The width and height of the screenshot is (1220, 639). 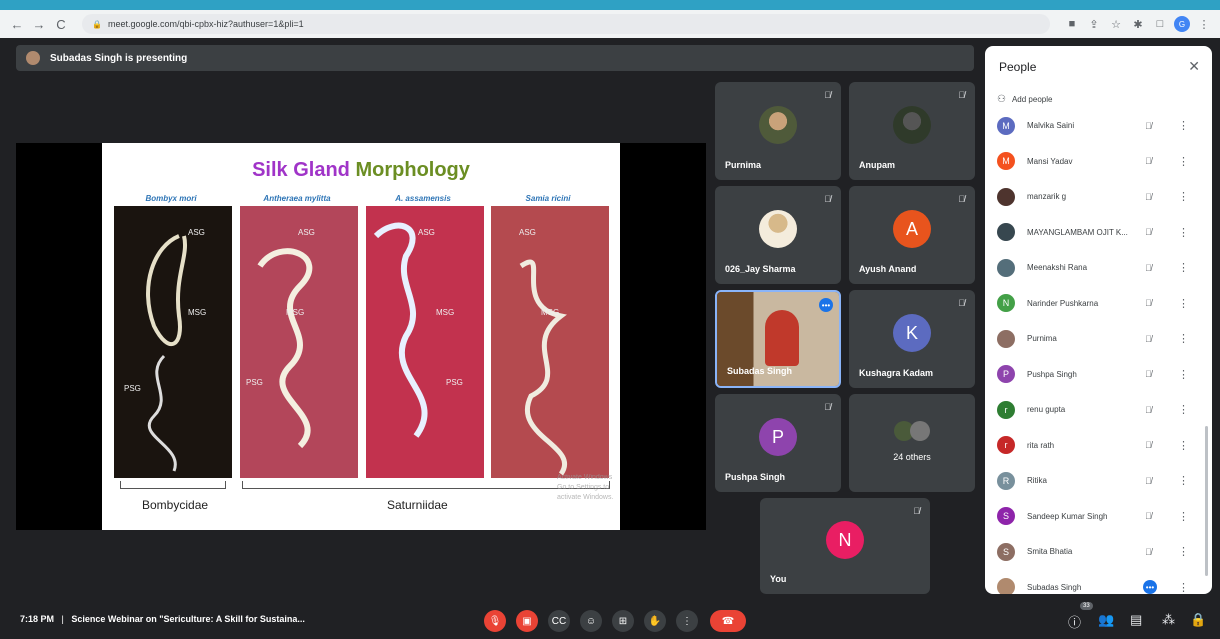 I want to click on people-list-item: M Malvika Saini 🎙̸ ⋮, so click(x=1098, y=126).